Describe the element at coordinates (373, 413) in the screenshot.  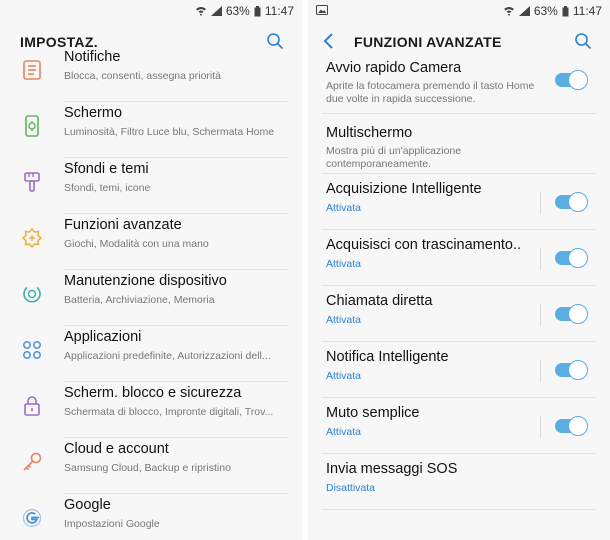
I see `item-title: Muto semplice` at that location.